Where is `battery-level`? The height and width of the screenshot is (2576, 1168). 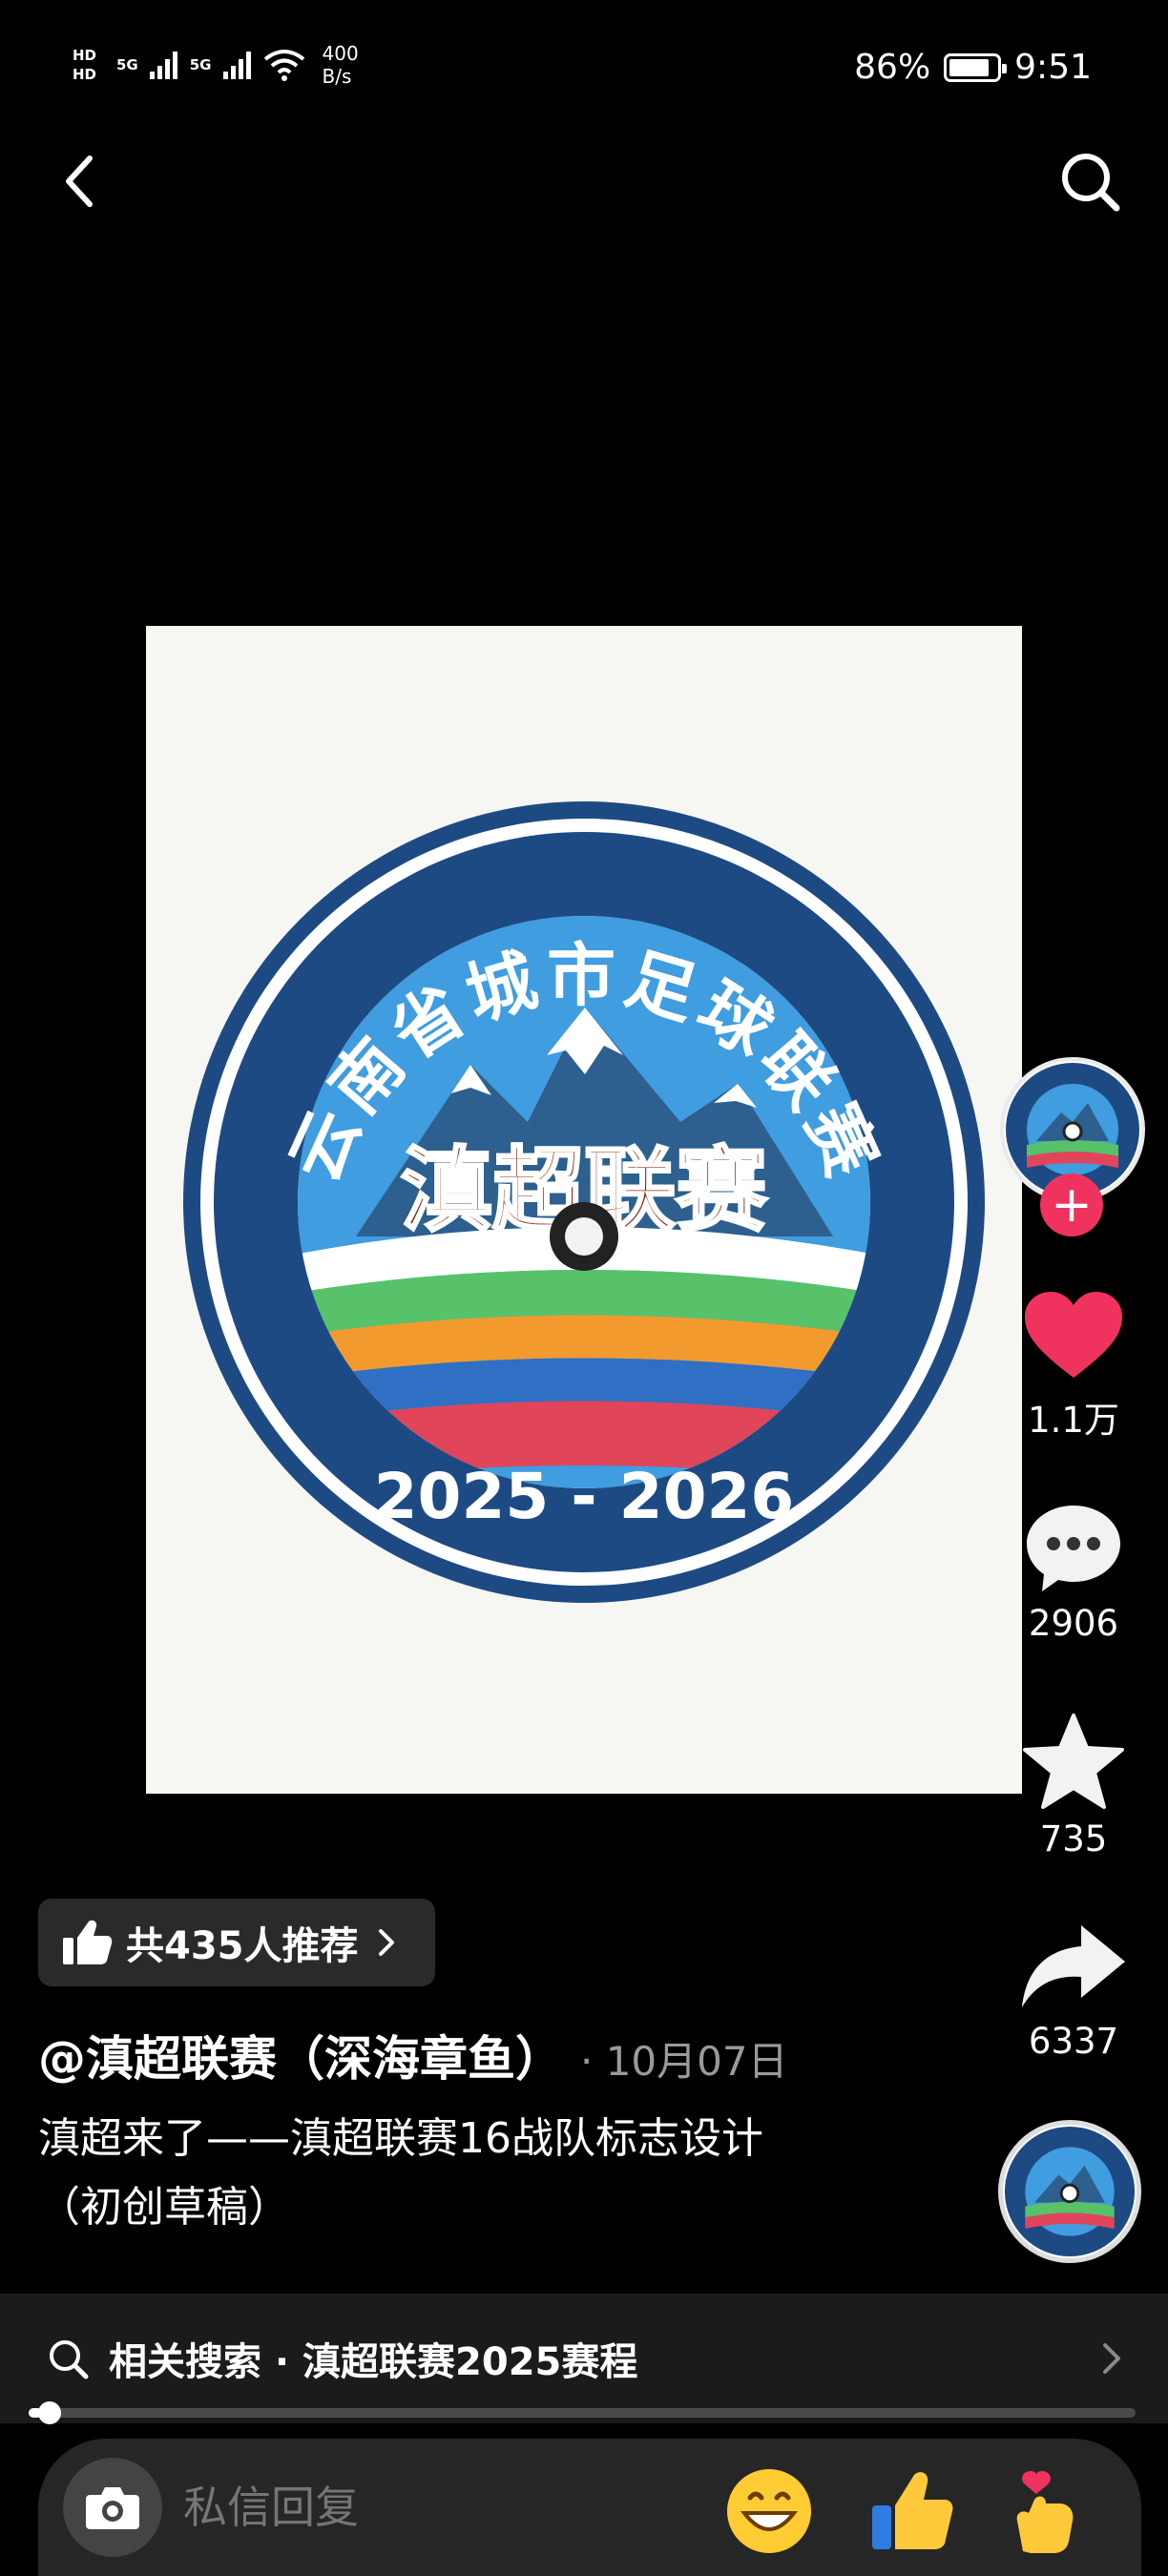
battery-level is located at coordinates (970, 67).